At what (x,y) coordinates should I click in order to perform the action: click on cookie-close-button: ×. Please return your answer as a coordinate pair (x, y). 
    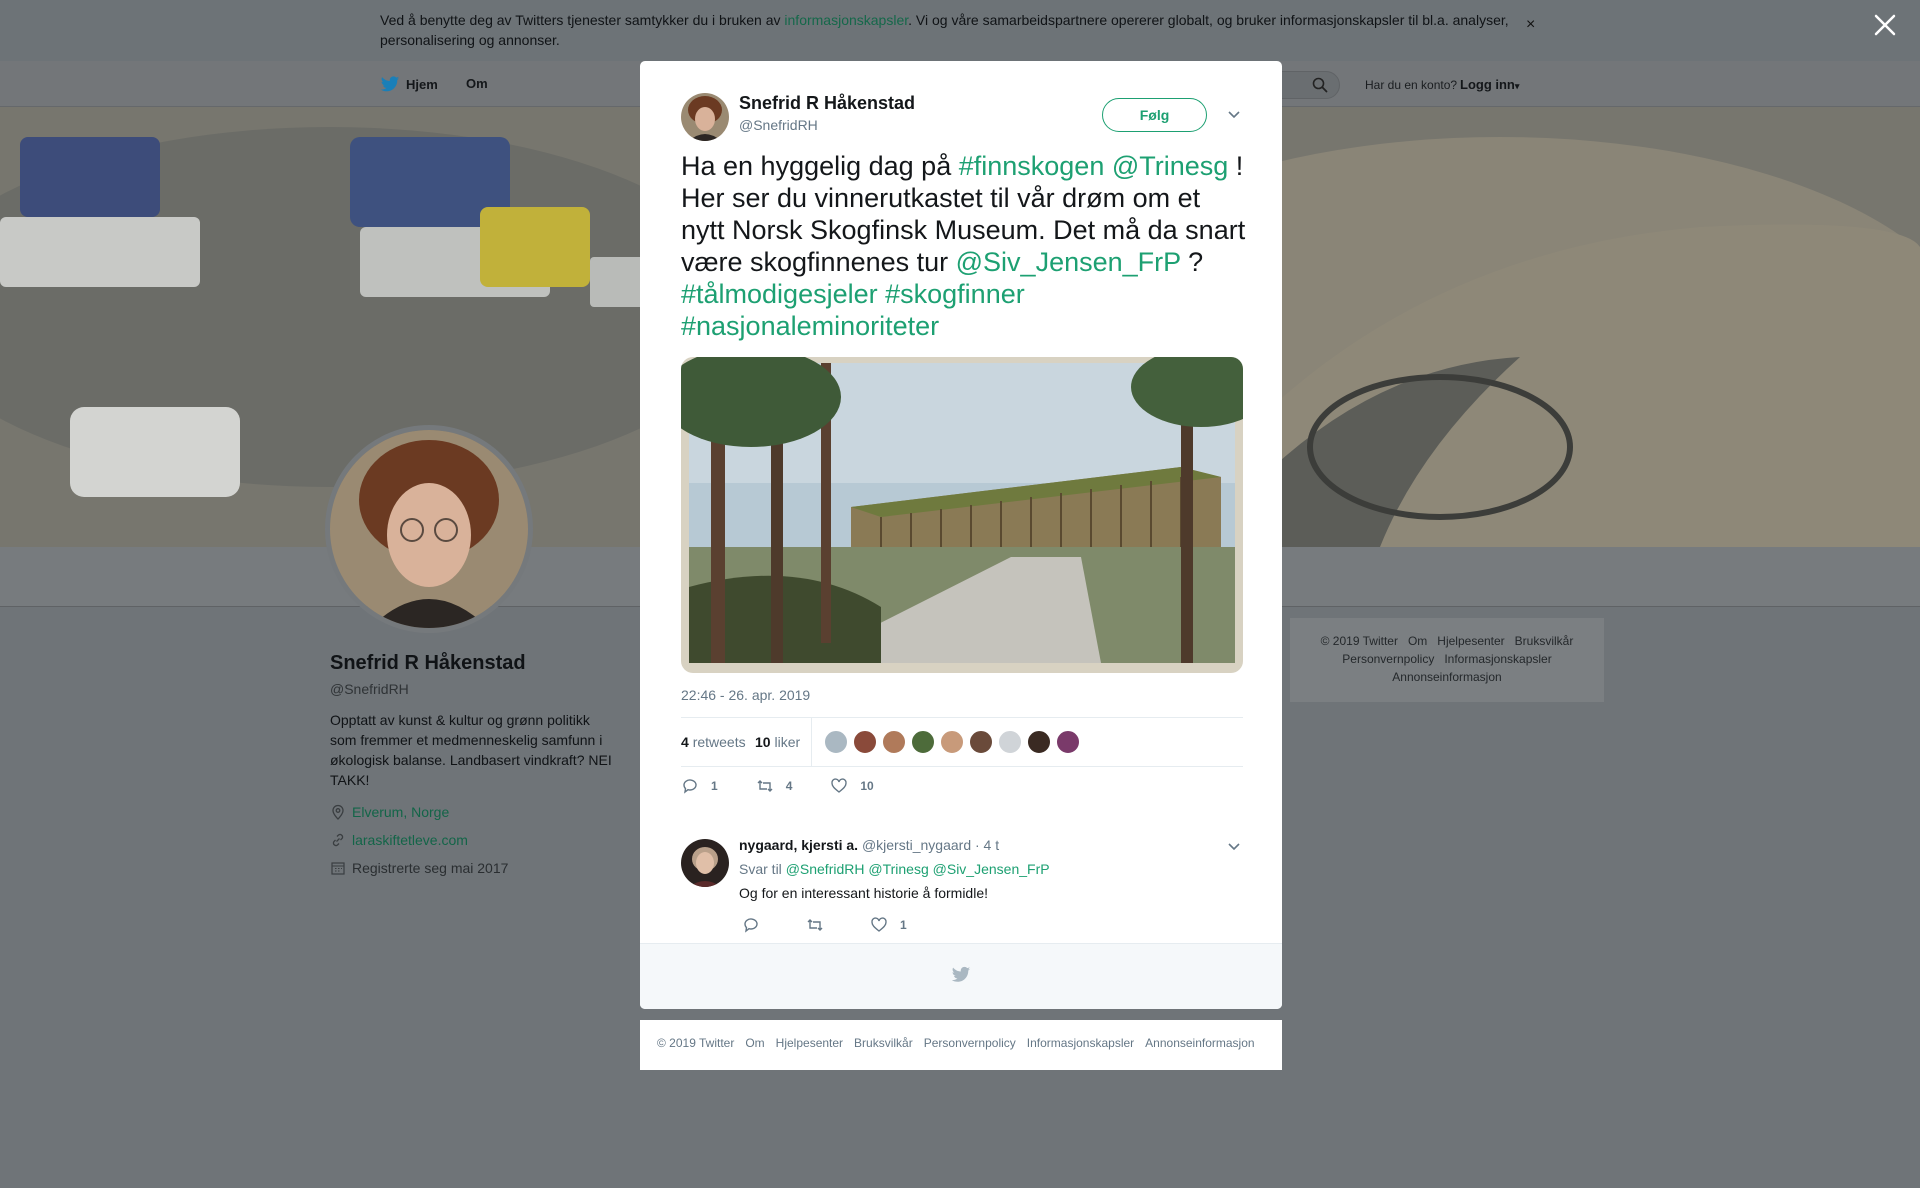
    Looking at the image, I should click on (1533, 25).